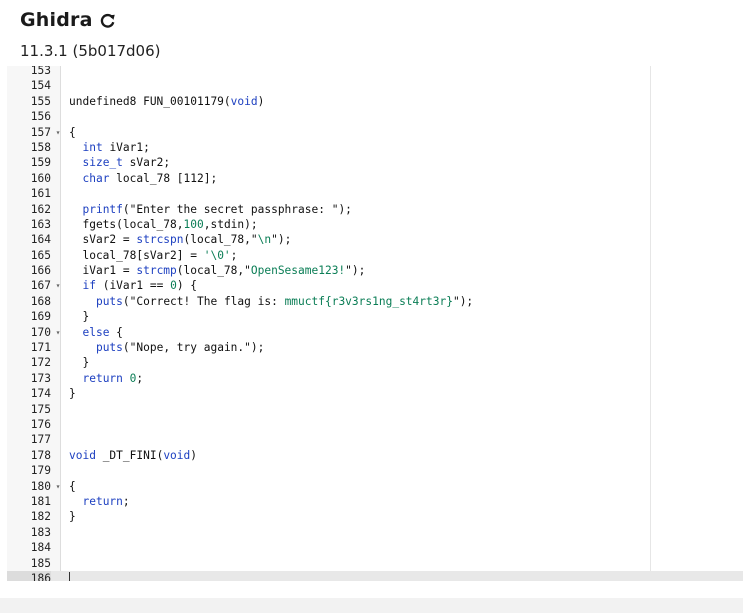 This screenshot has width=743, height=613. What do you see at coordinates (375, 224) in the screenshot?
I see `code-line: 163 fgets(local_78,100,stdin);` at bounding box center [375, 224].